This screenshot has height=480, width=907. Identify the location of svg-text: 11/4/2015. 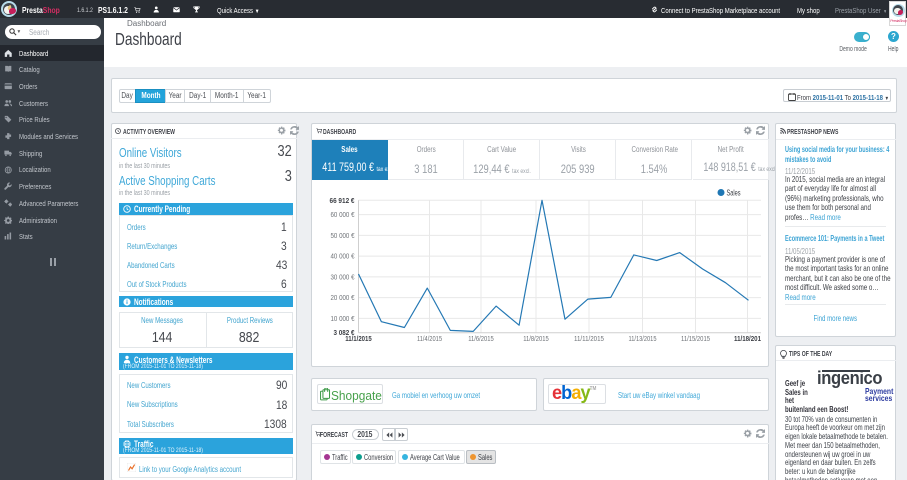
(429, 338).